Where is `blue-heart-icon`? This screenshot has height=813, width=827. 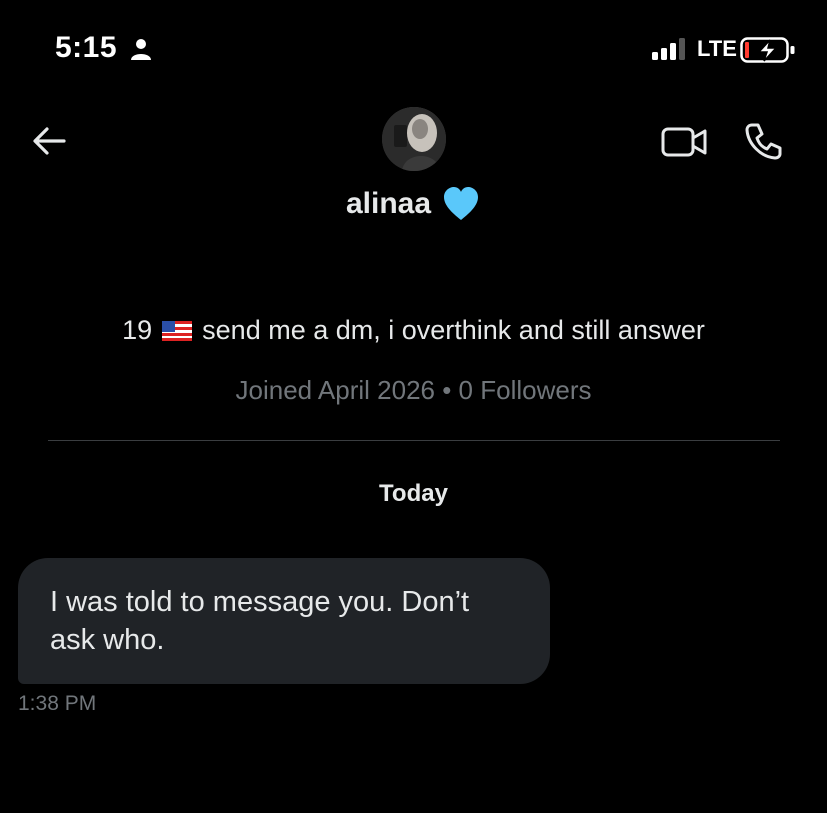
blue-heart-icon is located at coordinates (461, 203).